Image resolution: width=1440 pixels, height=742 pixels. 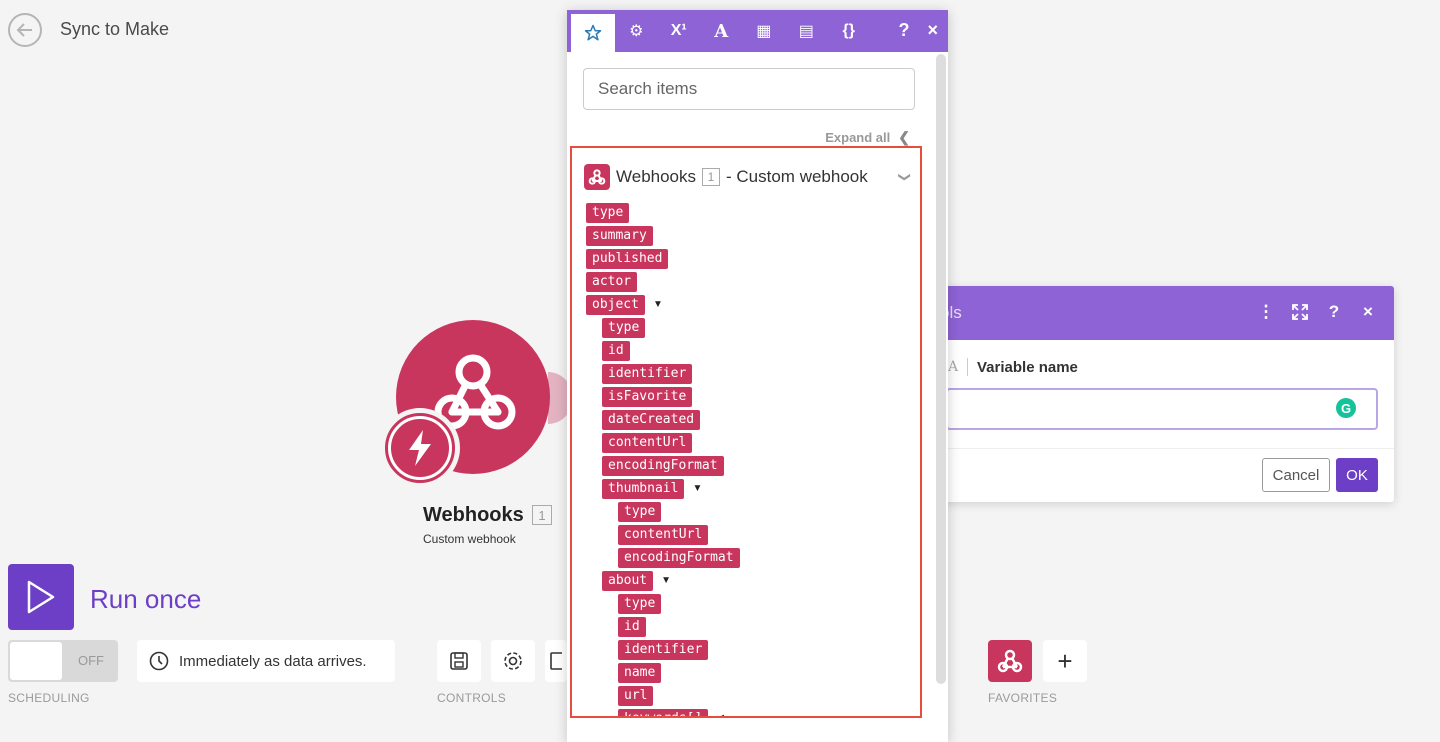 What do you see at coordinates (720, 714) in the screenshot?
I see `caret-left-icon: ◀` at bounding box center [720, 714].